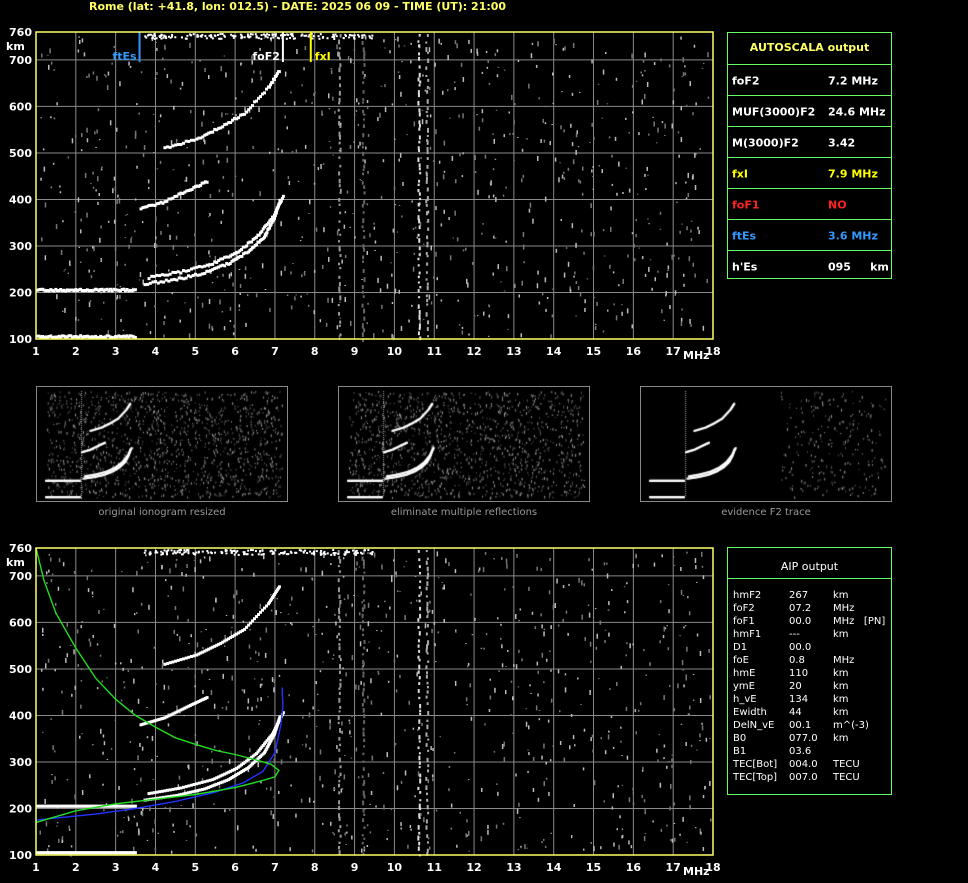  Describe the element at coordinates (173, 662) in the screenshot. I see `echo-point` at that location.